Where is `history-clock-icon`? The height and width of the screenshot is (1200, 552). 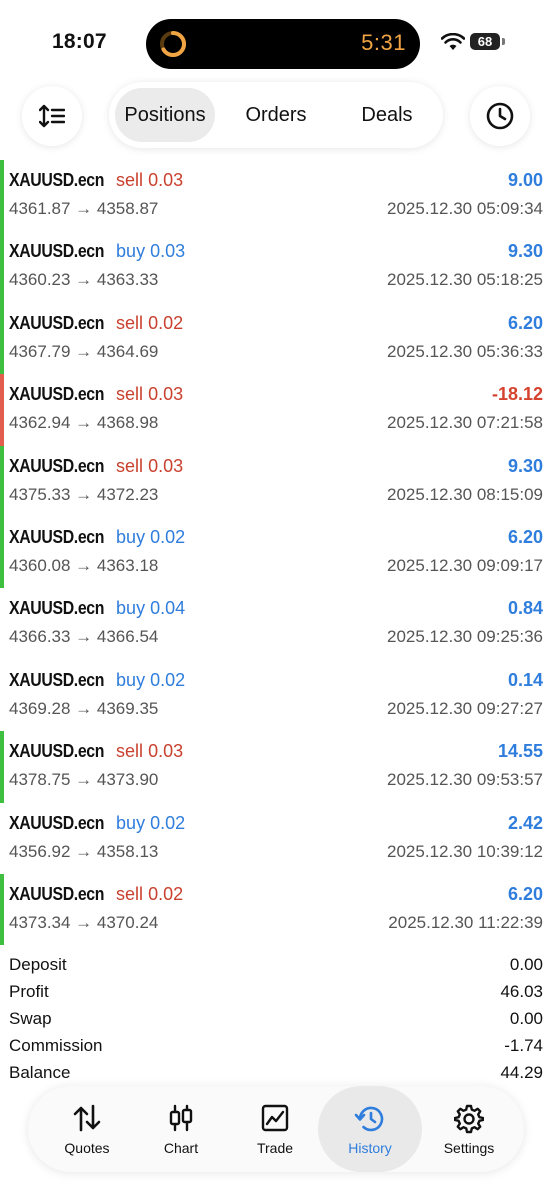 history-clock-icon is located at coordinates (500, 116).